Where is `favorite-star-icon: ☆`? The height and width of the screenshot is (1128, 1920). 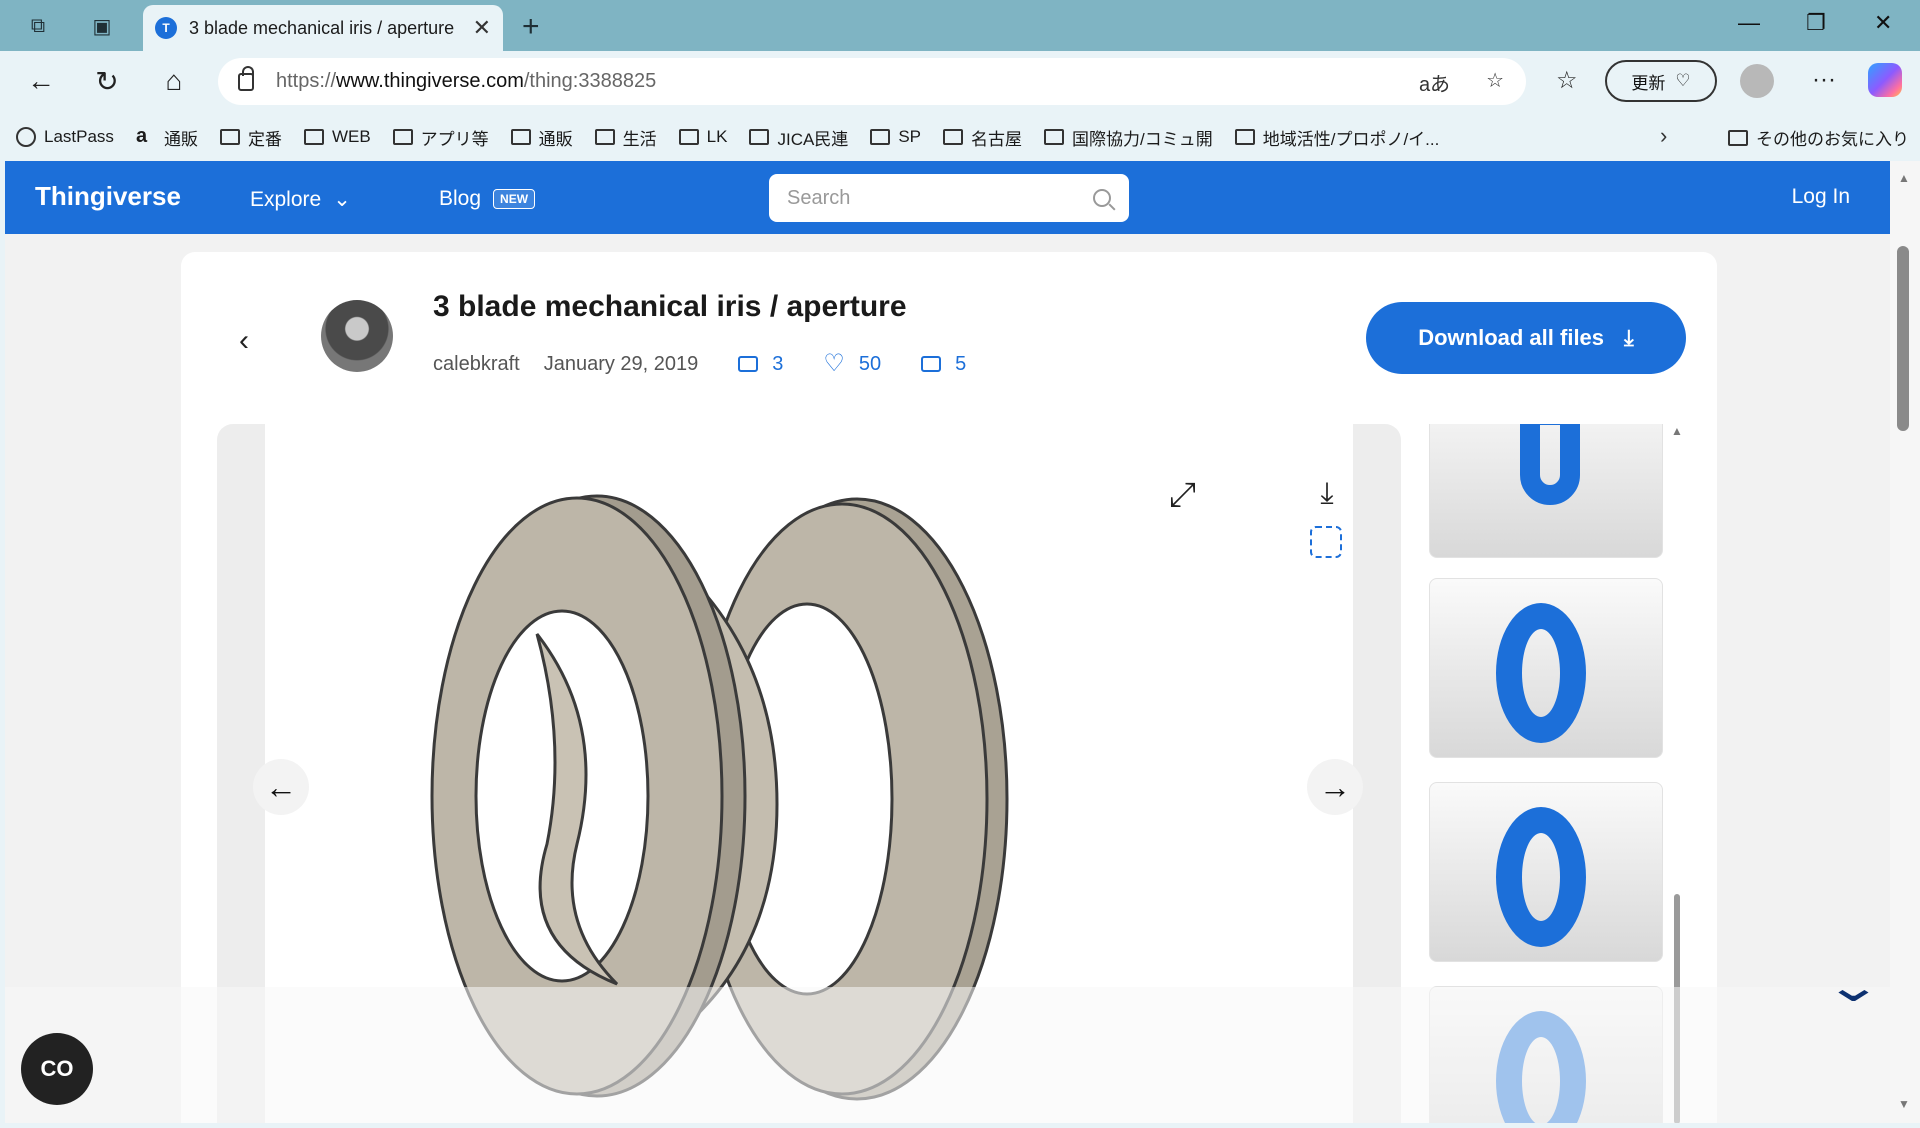 favorite-star-icon: ☆ is located at coordinates (1495, 82).